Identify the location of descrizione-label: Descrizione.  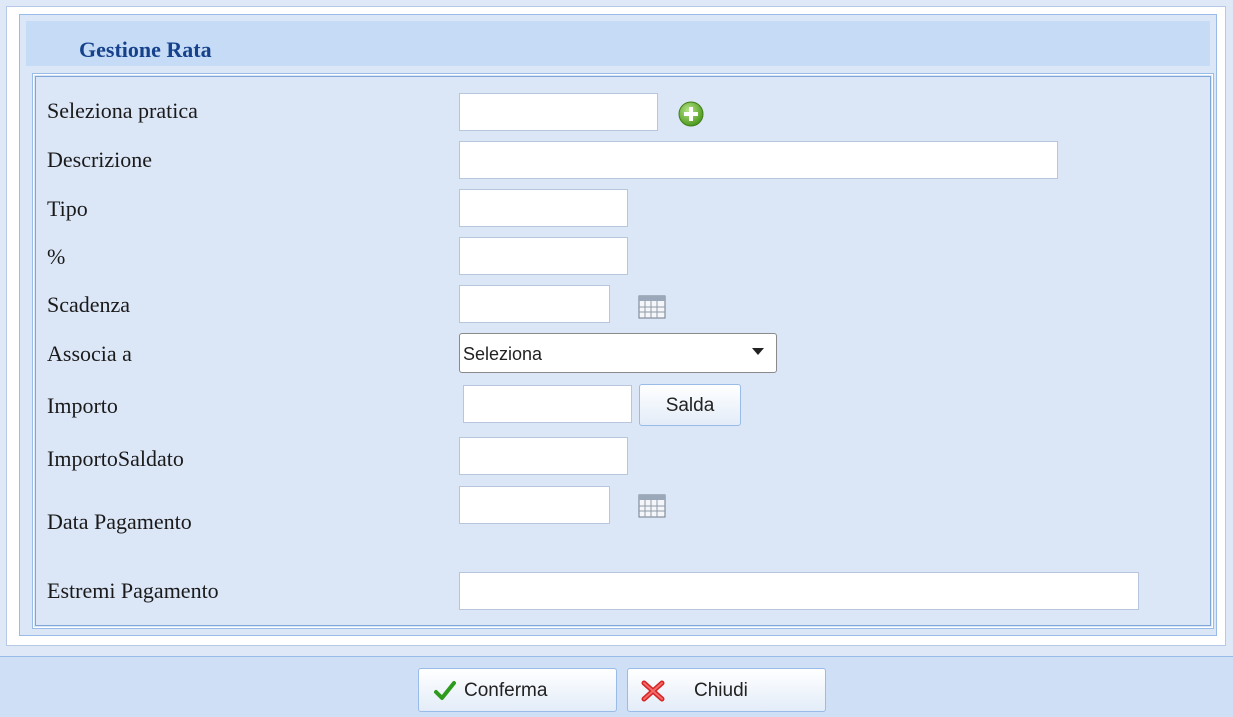
(100, 159).